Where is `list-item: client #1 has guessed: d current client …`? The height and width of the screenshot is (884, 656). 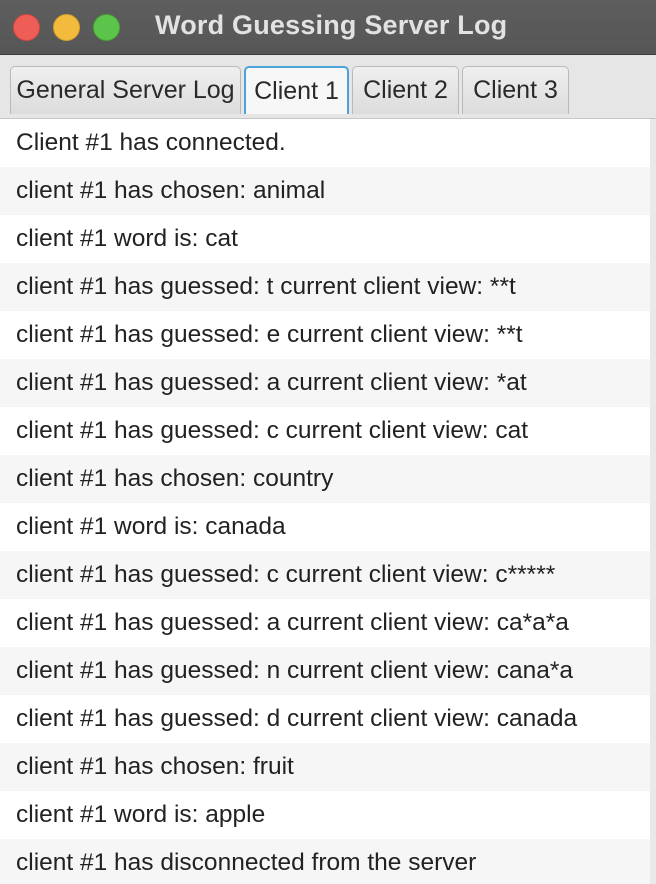 list-item: client #1 has guessed: d current client … is located at coordinates (325, 719).